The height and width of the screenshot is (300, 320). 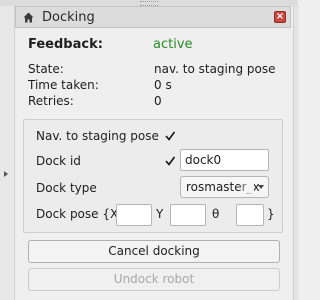 What do you see at coordinates (28, 17) in the screenshot?
I see `home-icon` at bounding box center [28, 17].